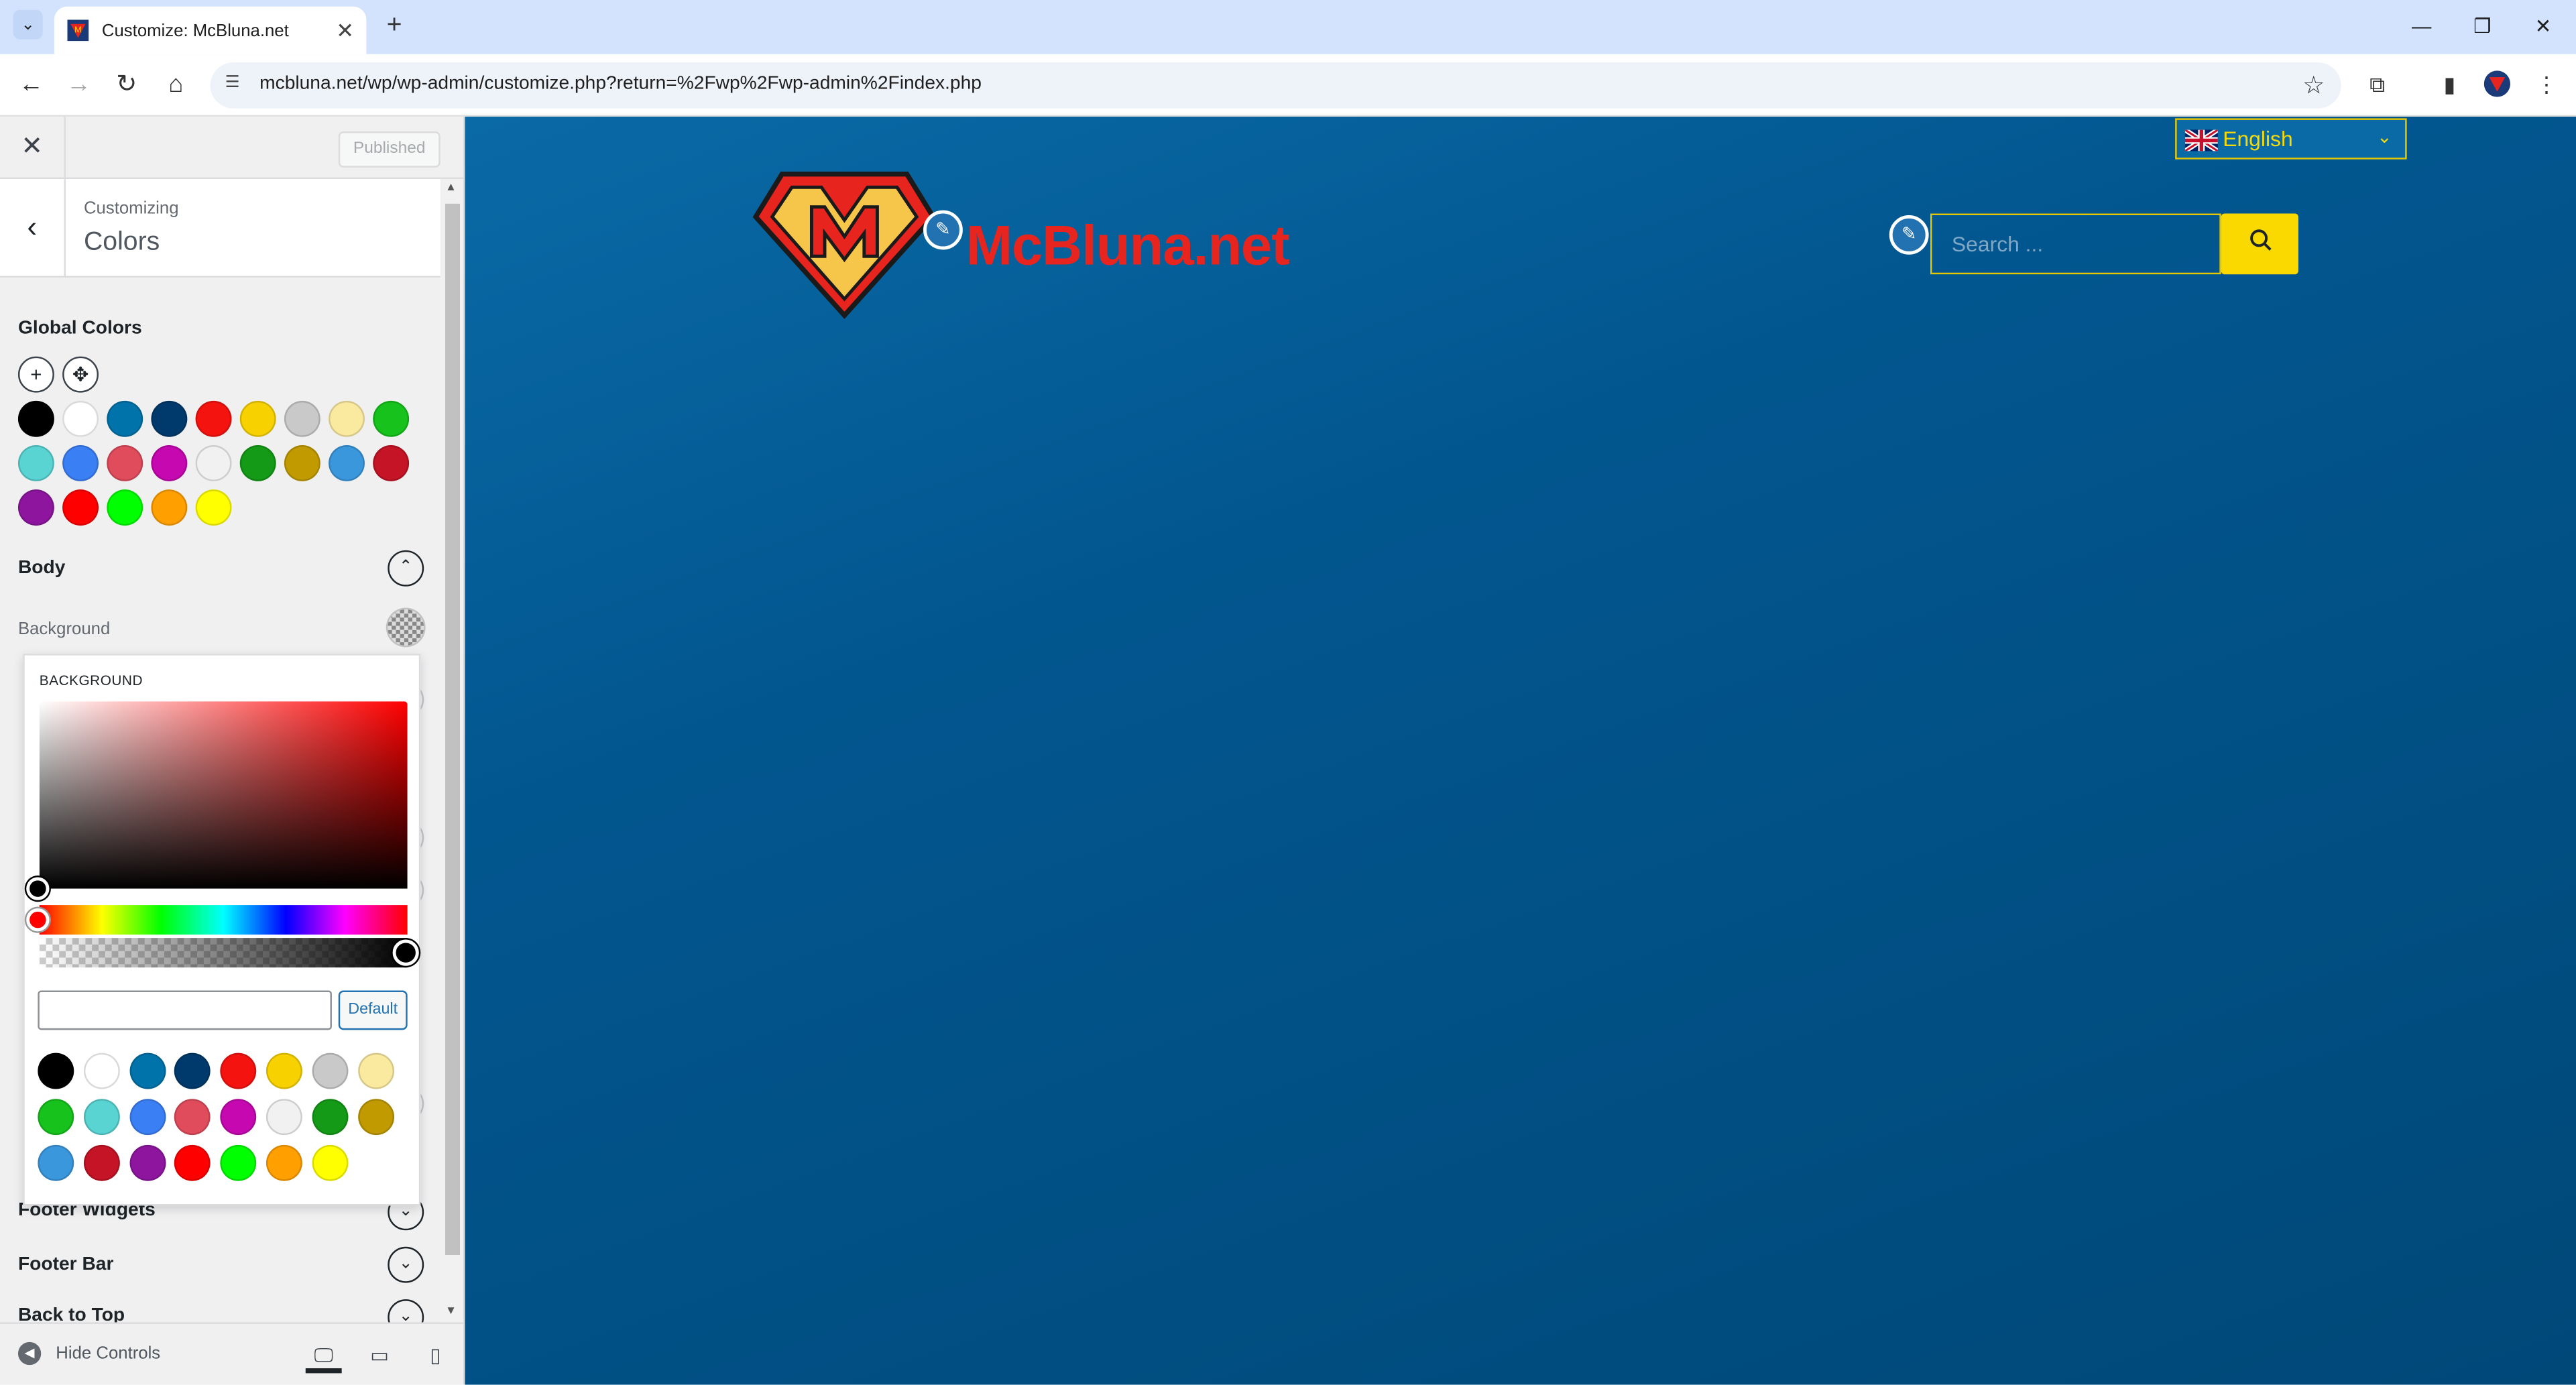 The width and height of the screenshot is (2576, 1385). What do you see at coordinates (78, 85) in the screenshot?
I see `forward-arrow-icon: →` at bounding box center [78, 85].